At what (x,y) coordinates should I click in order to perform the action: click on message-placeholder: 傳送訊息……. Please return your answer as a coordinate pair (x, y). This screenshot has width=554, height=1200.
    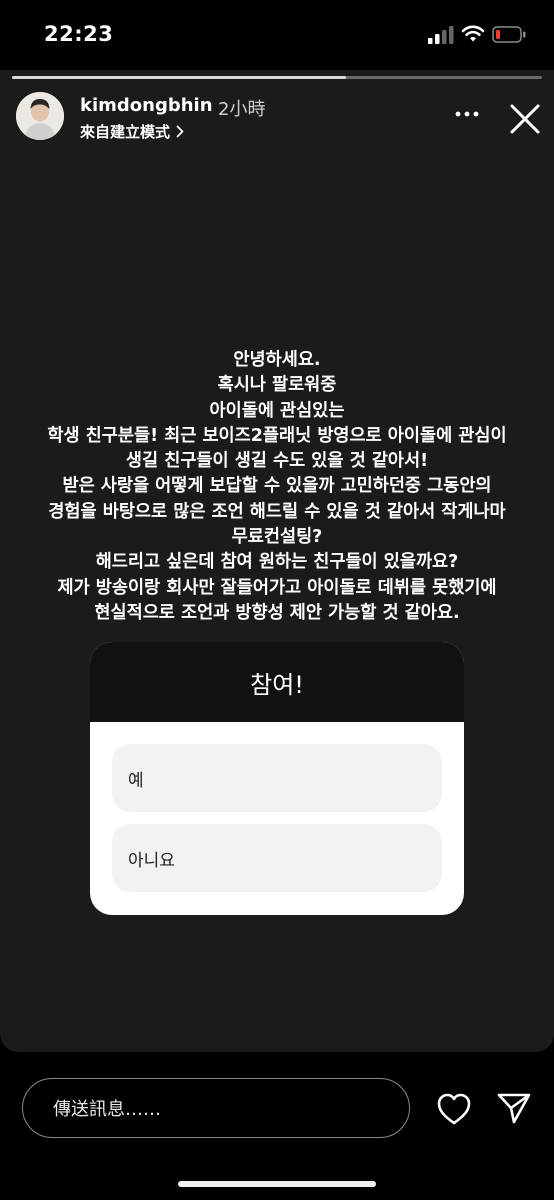
    Looking at the image, I should click on (107, 1109).